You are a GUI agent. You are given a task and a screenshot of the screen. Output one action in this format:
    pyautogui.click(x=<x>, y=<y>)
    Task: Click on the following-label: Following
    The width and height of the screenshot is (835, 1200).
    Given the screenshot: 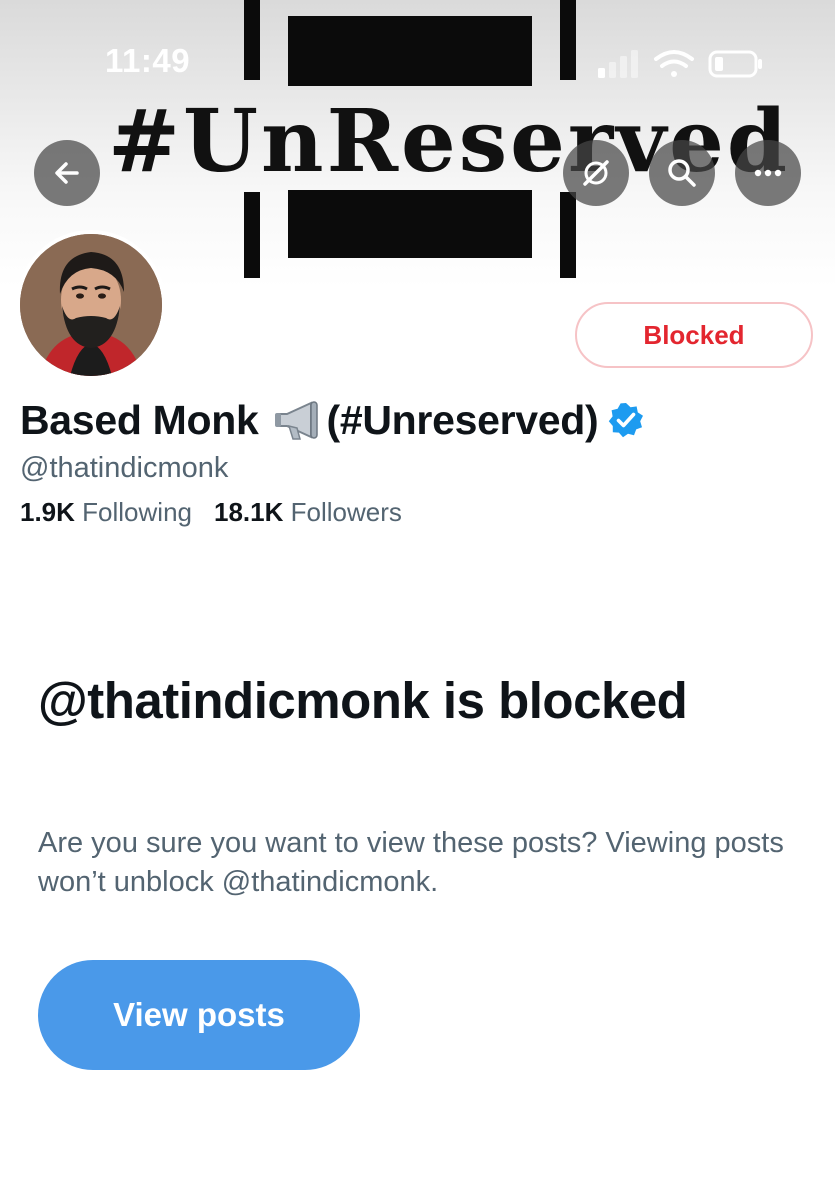 What is the action you would take?
    pyautogui.click(x=137, y=512)
    